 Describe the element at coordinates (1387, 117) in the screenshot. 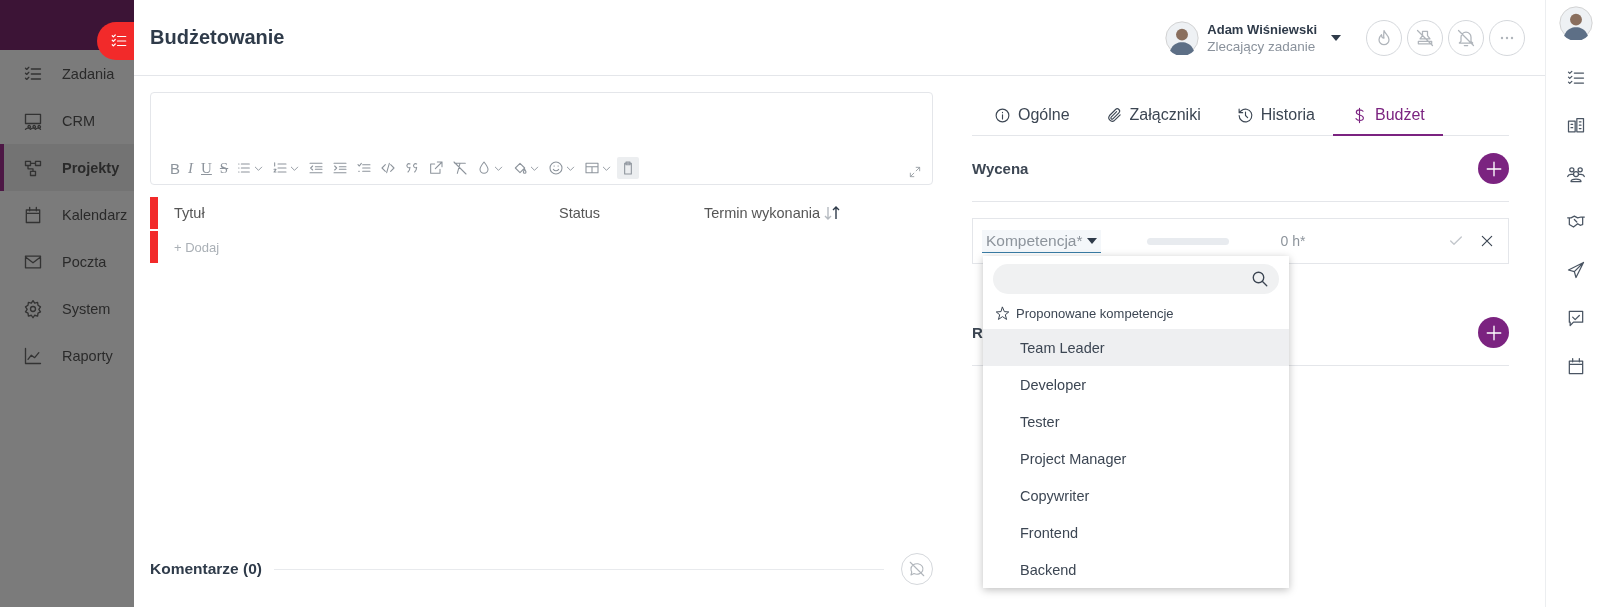

I see `tab: Budżet` at that location.